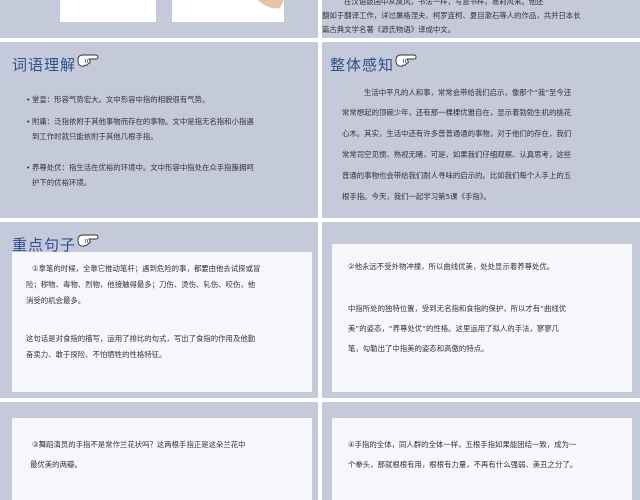  What do you see at coordinates (362, 65) in the screenshot?
I see `overview-title: 整体感知` at bounding box center [362, 65].